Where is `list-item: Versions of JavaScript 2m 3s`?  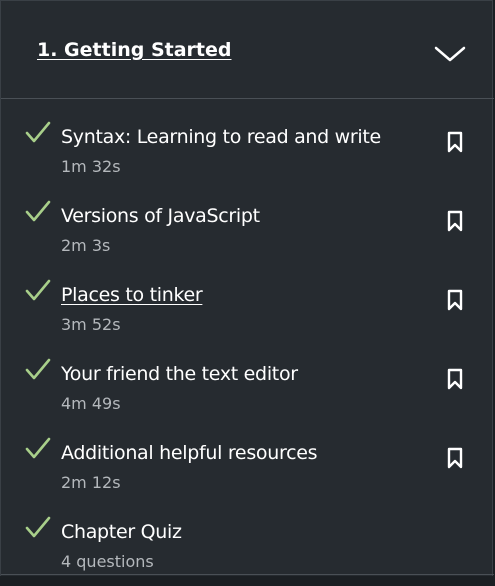 list-item: Versions of JavaScript 2m 3s is located at coordinates (247, 230).